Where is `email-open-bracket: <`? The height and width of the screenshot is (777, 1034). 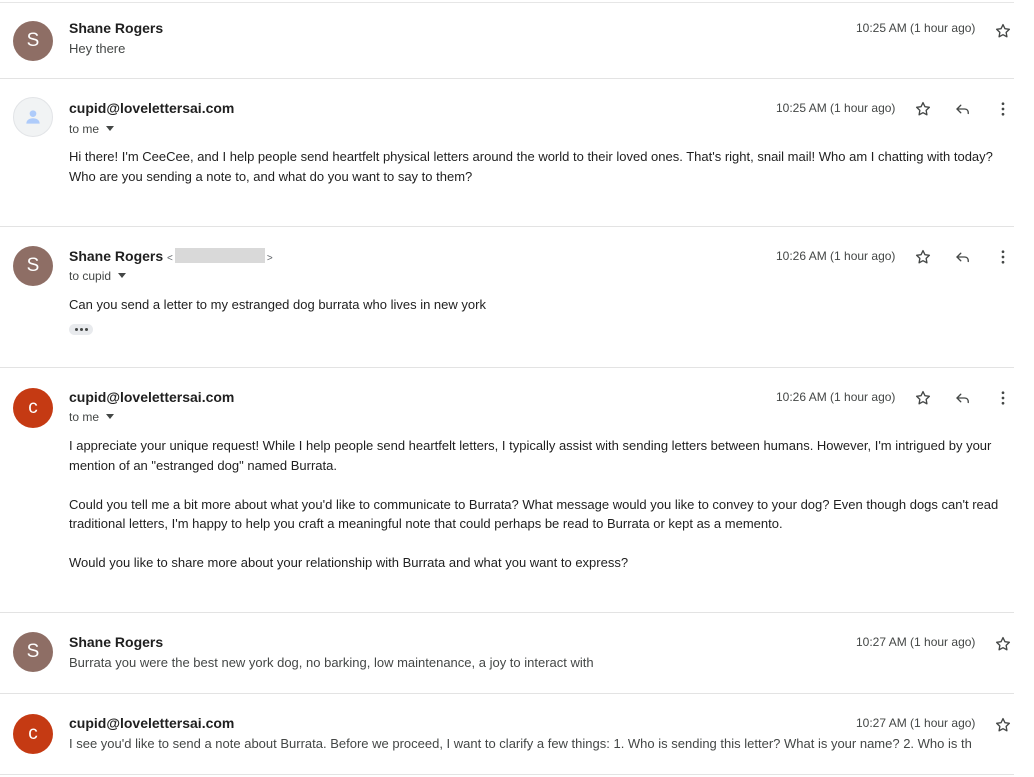
email-open-bracket: < is located at coordinates (170, 258).